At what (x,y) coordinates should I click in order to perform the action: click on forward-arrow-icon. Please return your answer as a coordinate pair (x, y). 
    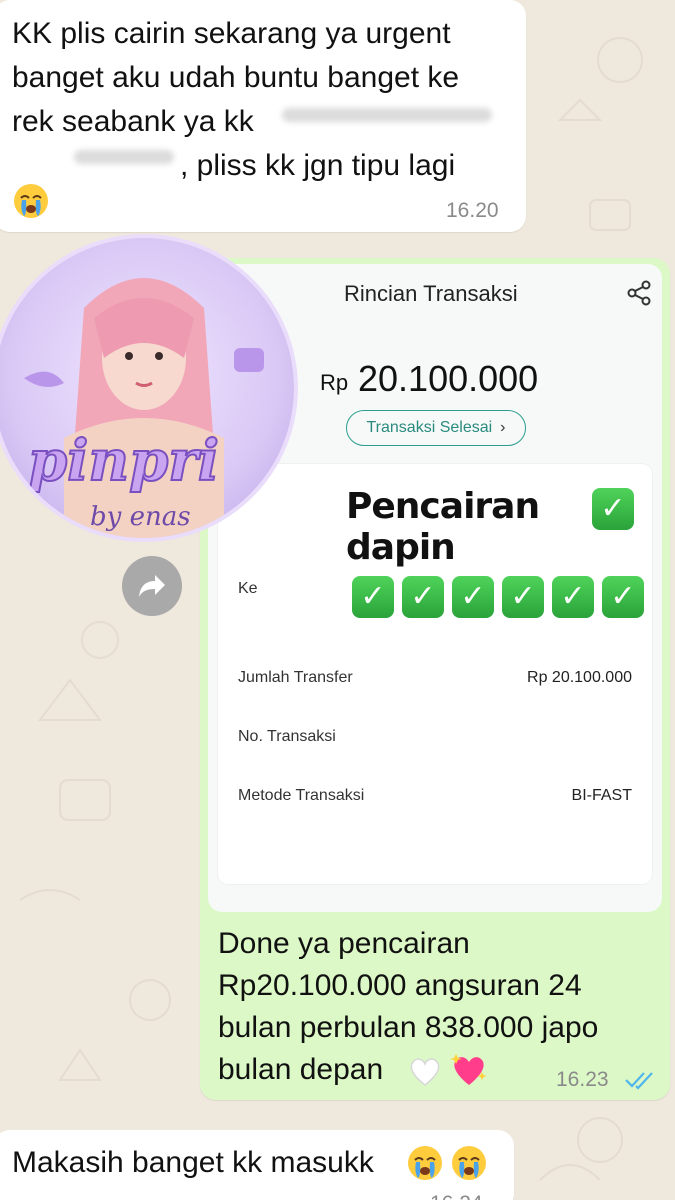
    Looking at the image, I should click on (152, 586).